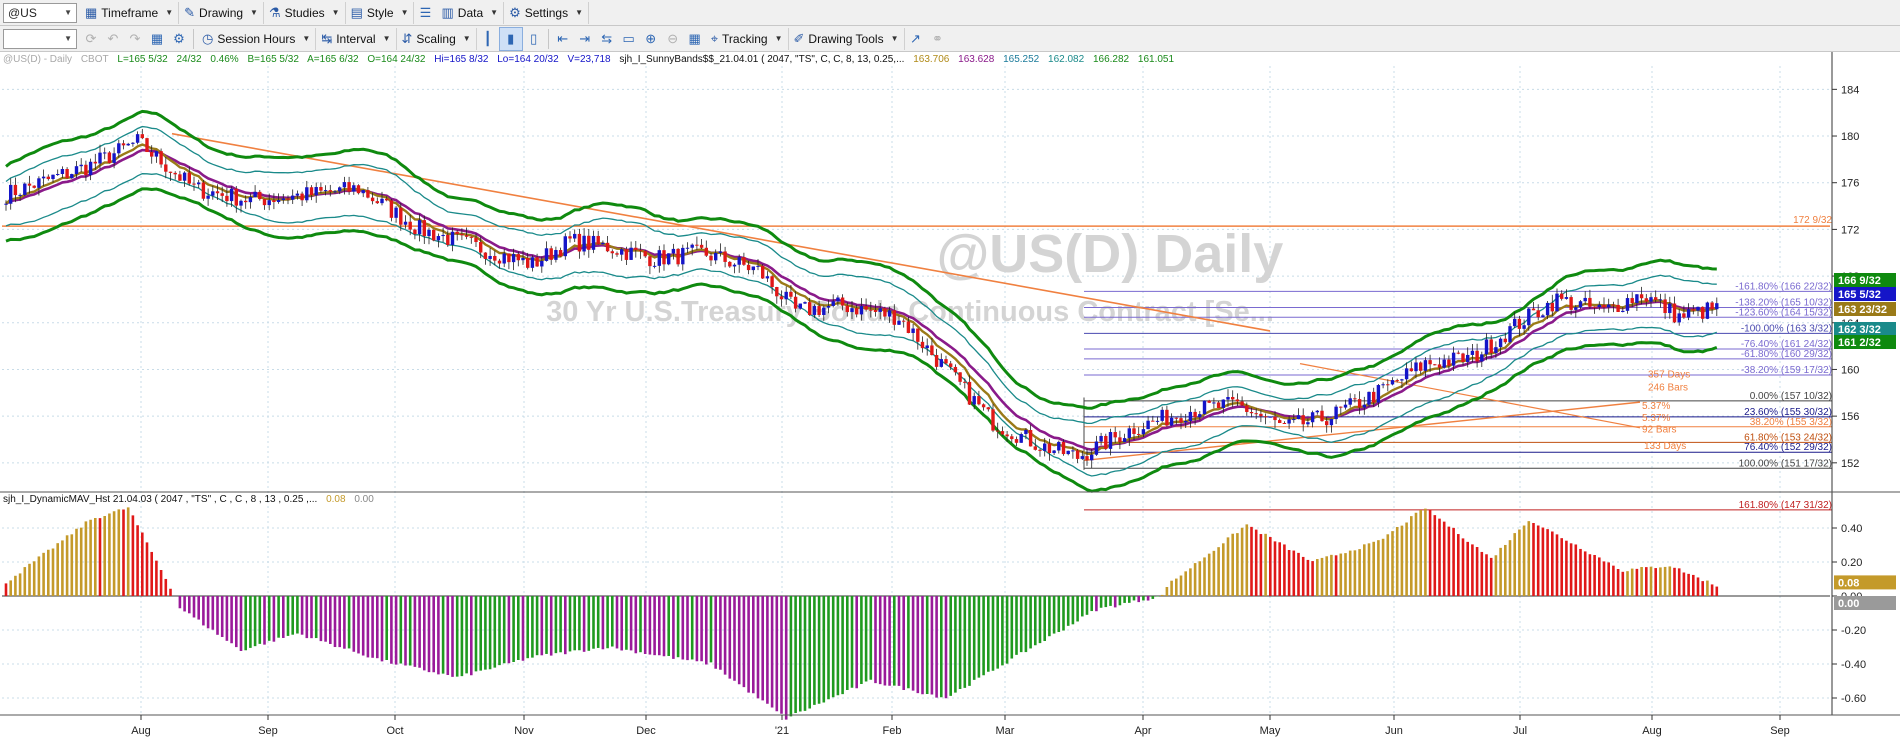 The height and width of the screenshot is (750, 1900). I want to click on fib-level-label: -161.80% (166 22/32), so click(1783, 286).